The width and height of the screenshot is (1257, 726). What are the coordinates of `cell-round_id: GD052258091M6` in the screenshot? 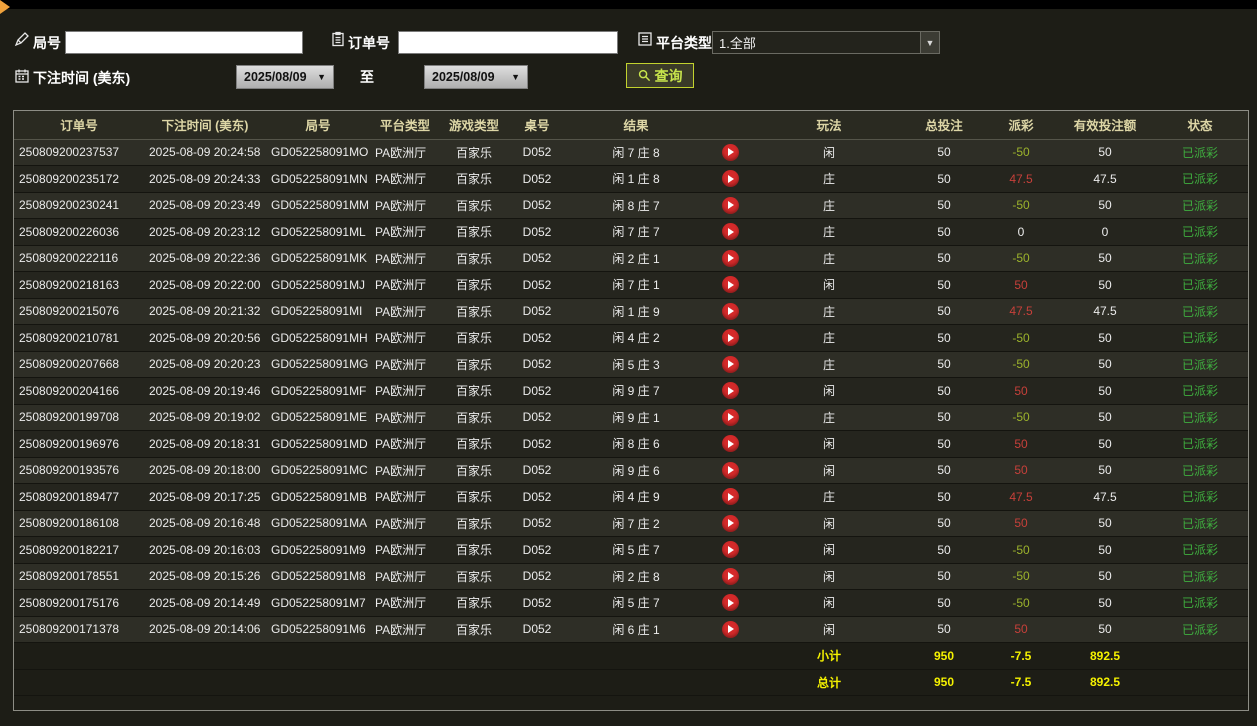 It's located at (318, 629).